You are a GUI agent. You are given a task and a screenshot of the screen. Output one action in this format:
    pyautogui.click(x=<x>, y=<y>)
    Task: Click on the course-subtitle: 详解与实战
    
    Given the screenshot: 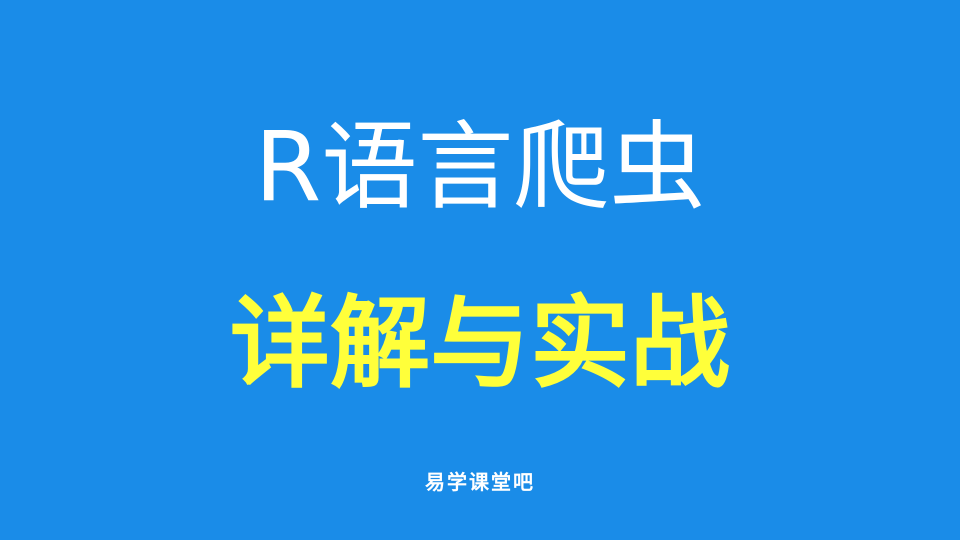 What is the action you would take?
    pyautogui.click(x=480, y=343)
    